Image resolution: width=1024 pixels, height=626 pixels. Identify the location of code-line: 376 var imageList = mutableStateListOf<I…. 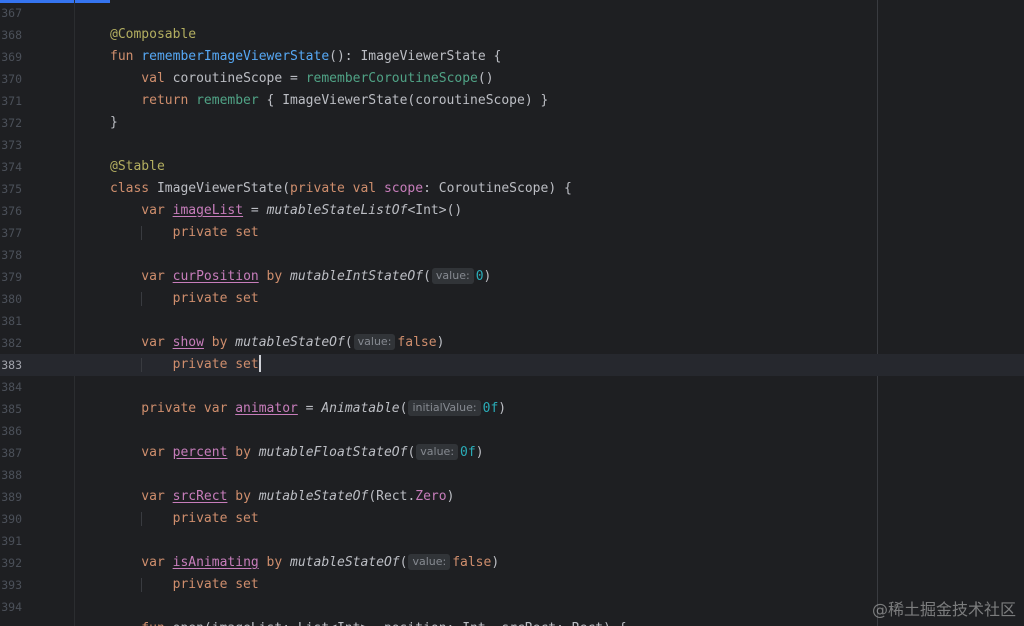
(512, 211).